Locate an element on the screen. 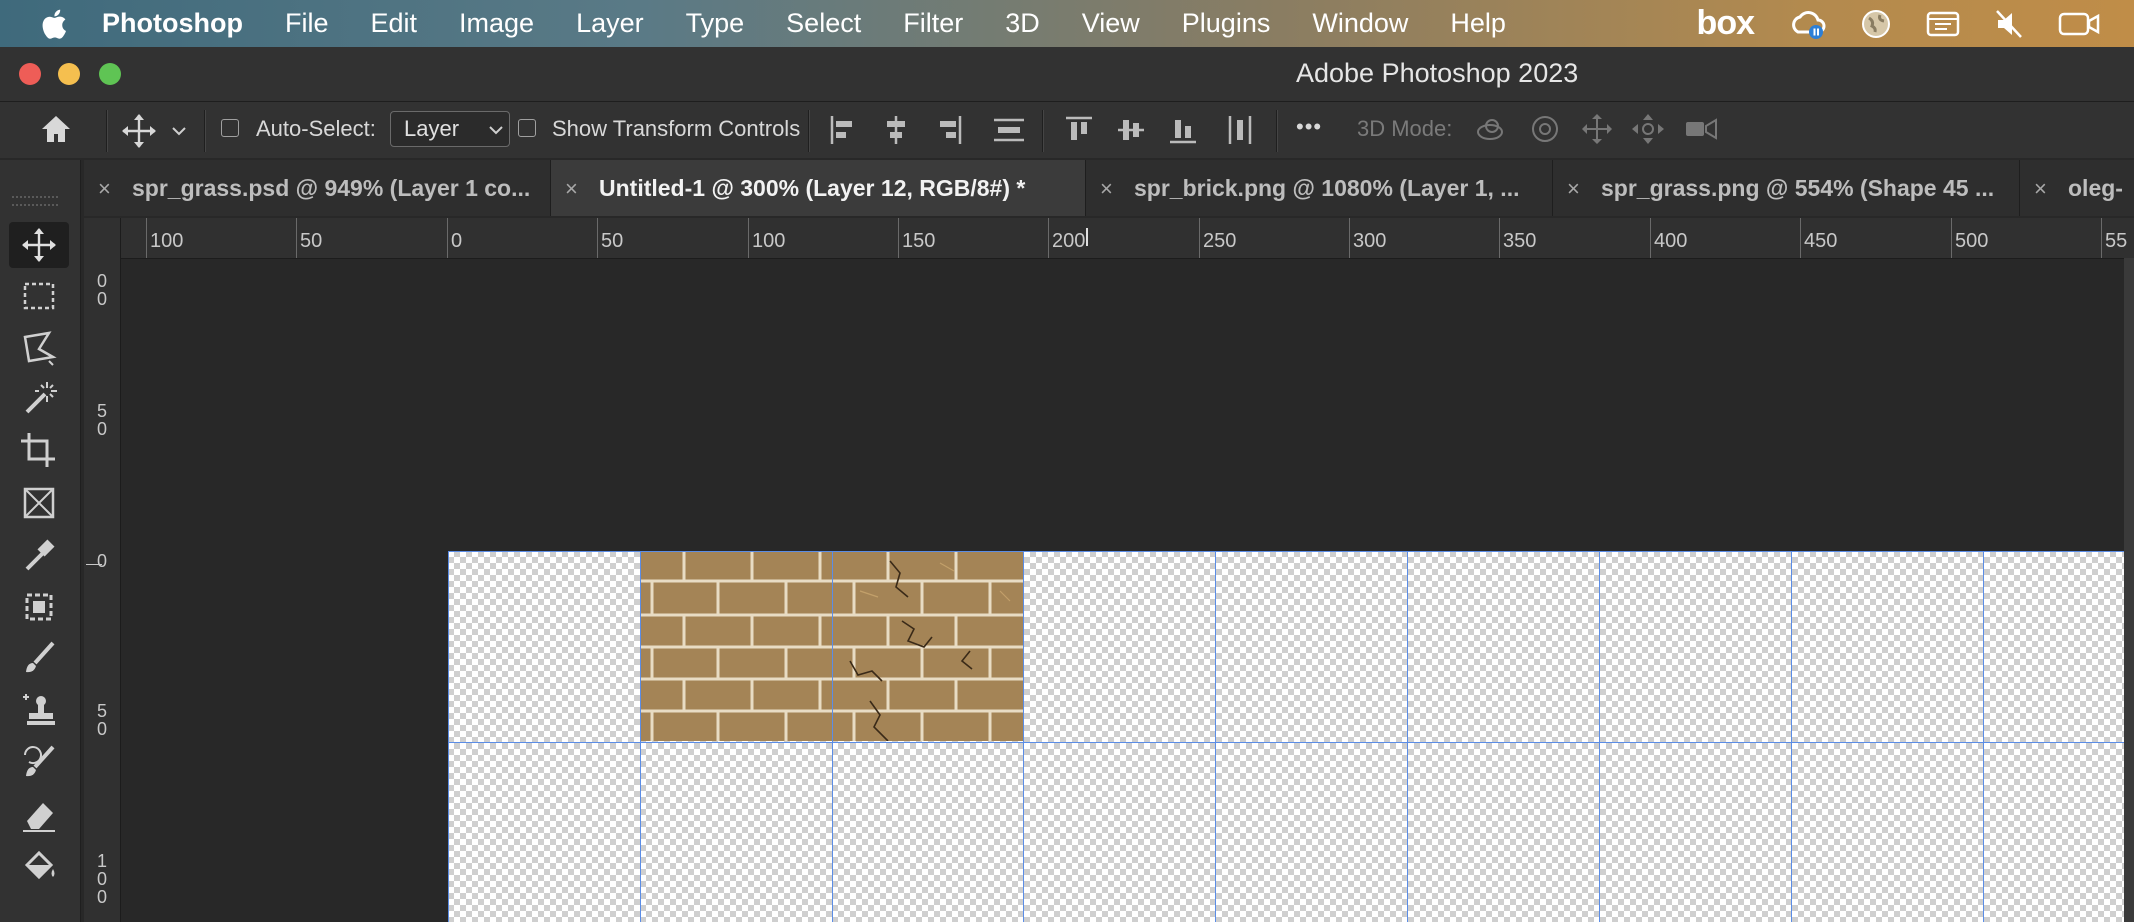 Image resolution: width=2134 pixels, height=922 pixels. ruler-origin-corner is located at coordinates (102, 238).